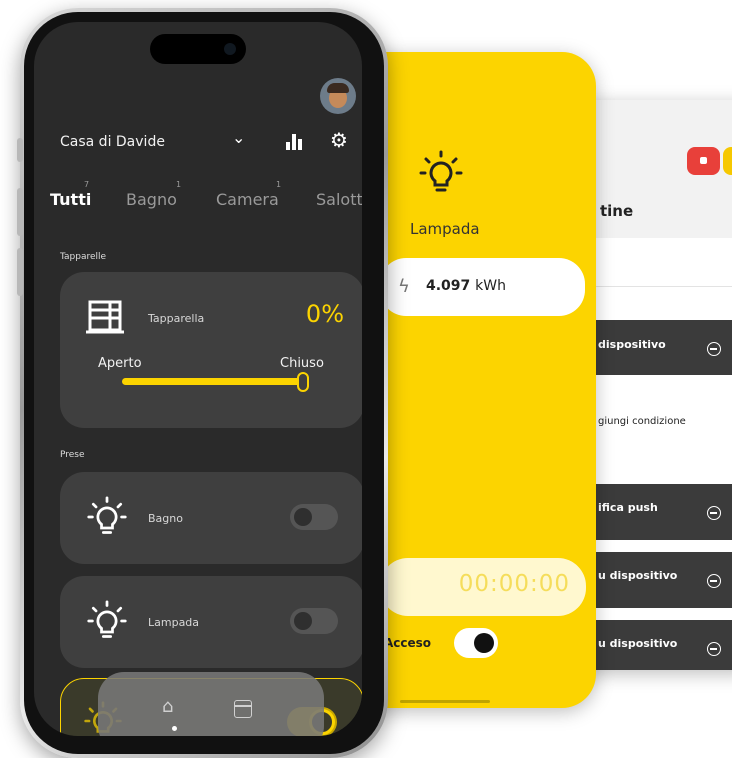 The width and height of the screenshot is (732, 758). What do you see at coordinates (174, 622) in the screenshot?
I see `device-name: Lampada` at bounding box center [174, 622].